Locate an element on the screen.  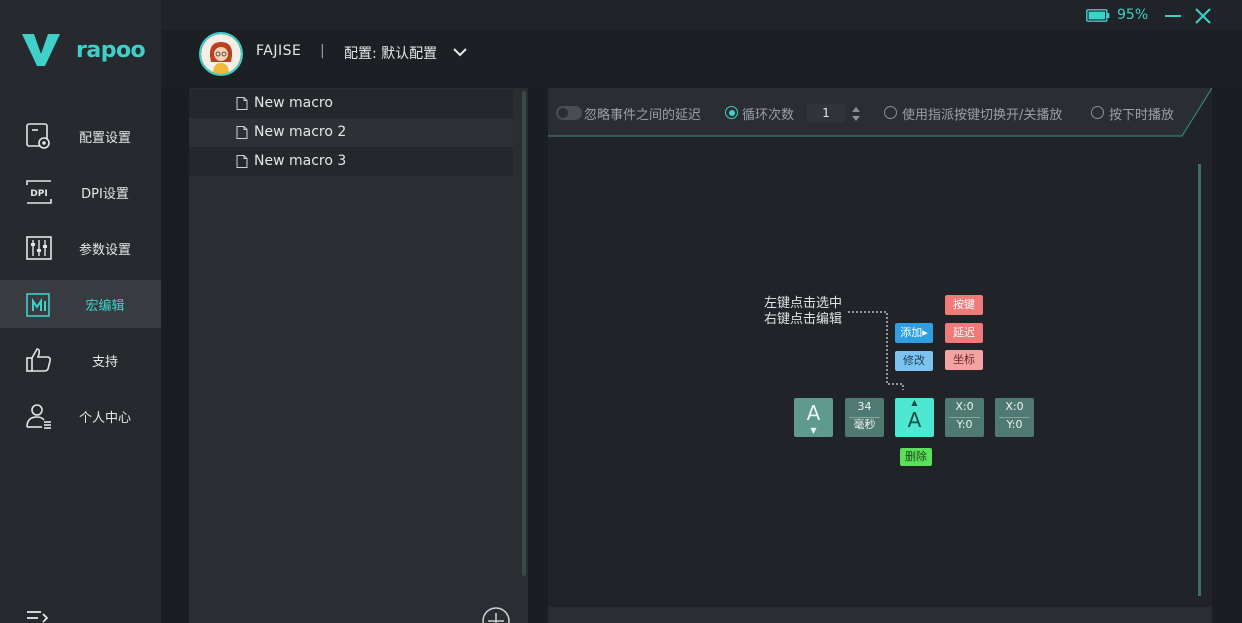
nav-label: 支持 is located at coordinates (104, 362).